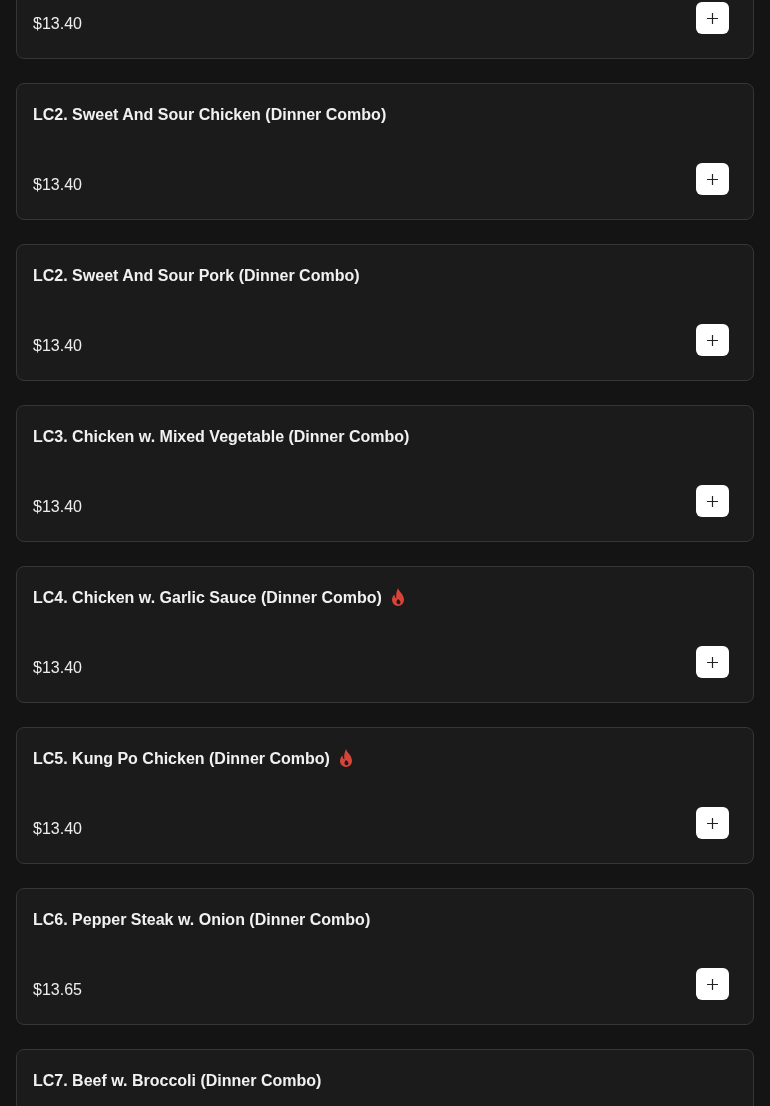 This screenshot has width=770, height=1106. I want to click on item-price: $13.65, so click(57, 990).